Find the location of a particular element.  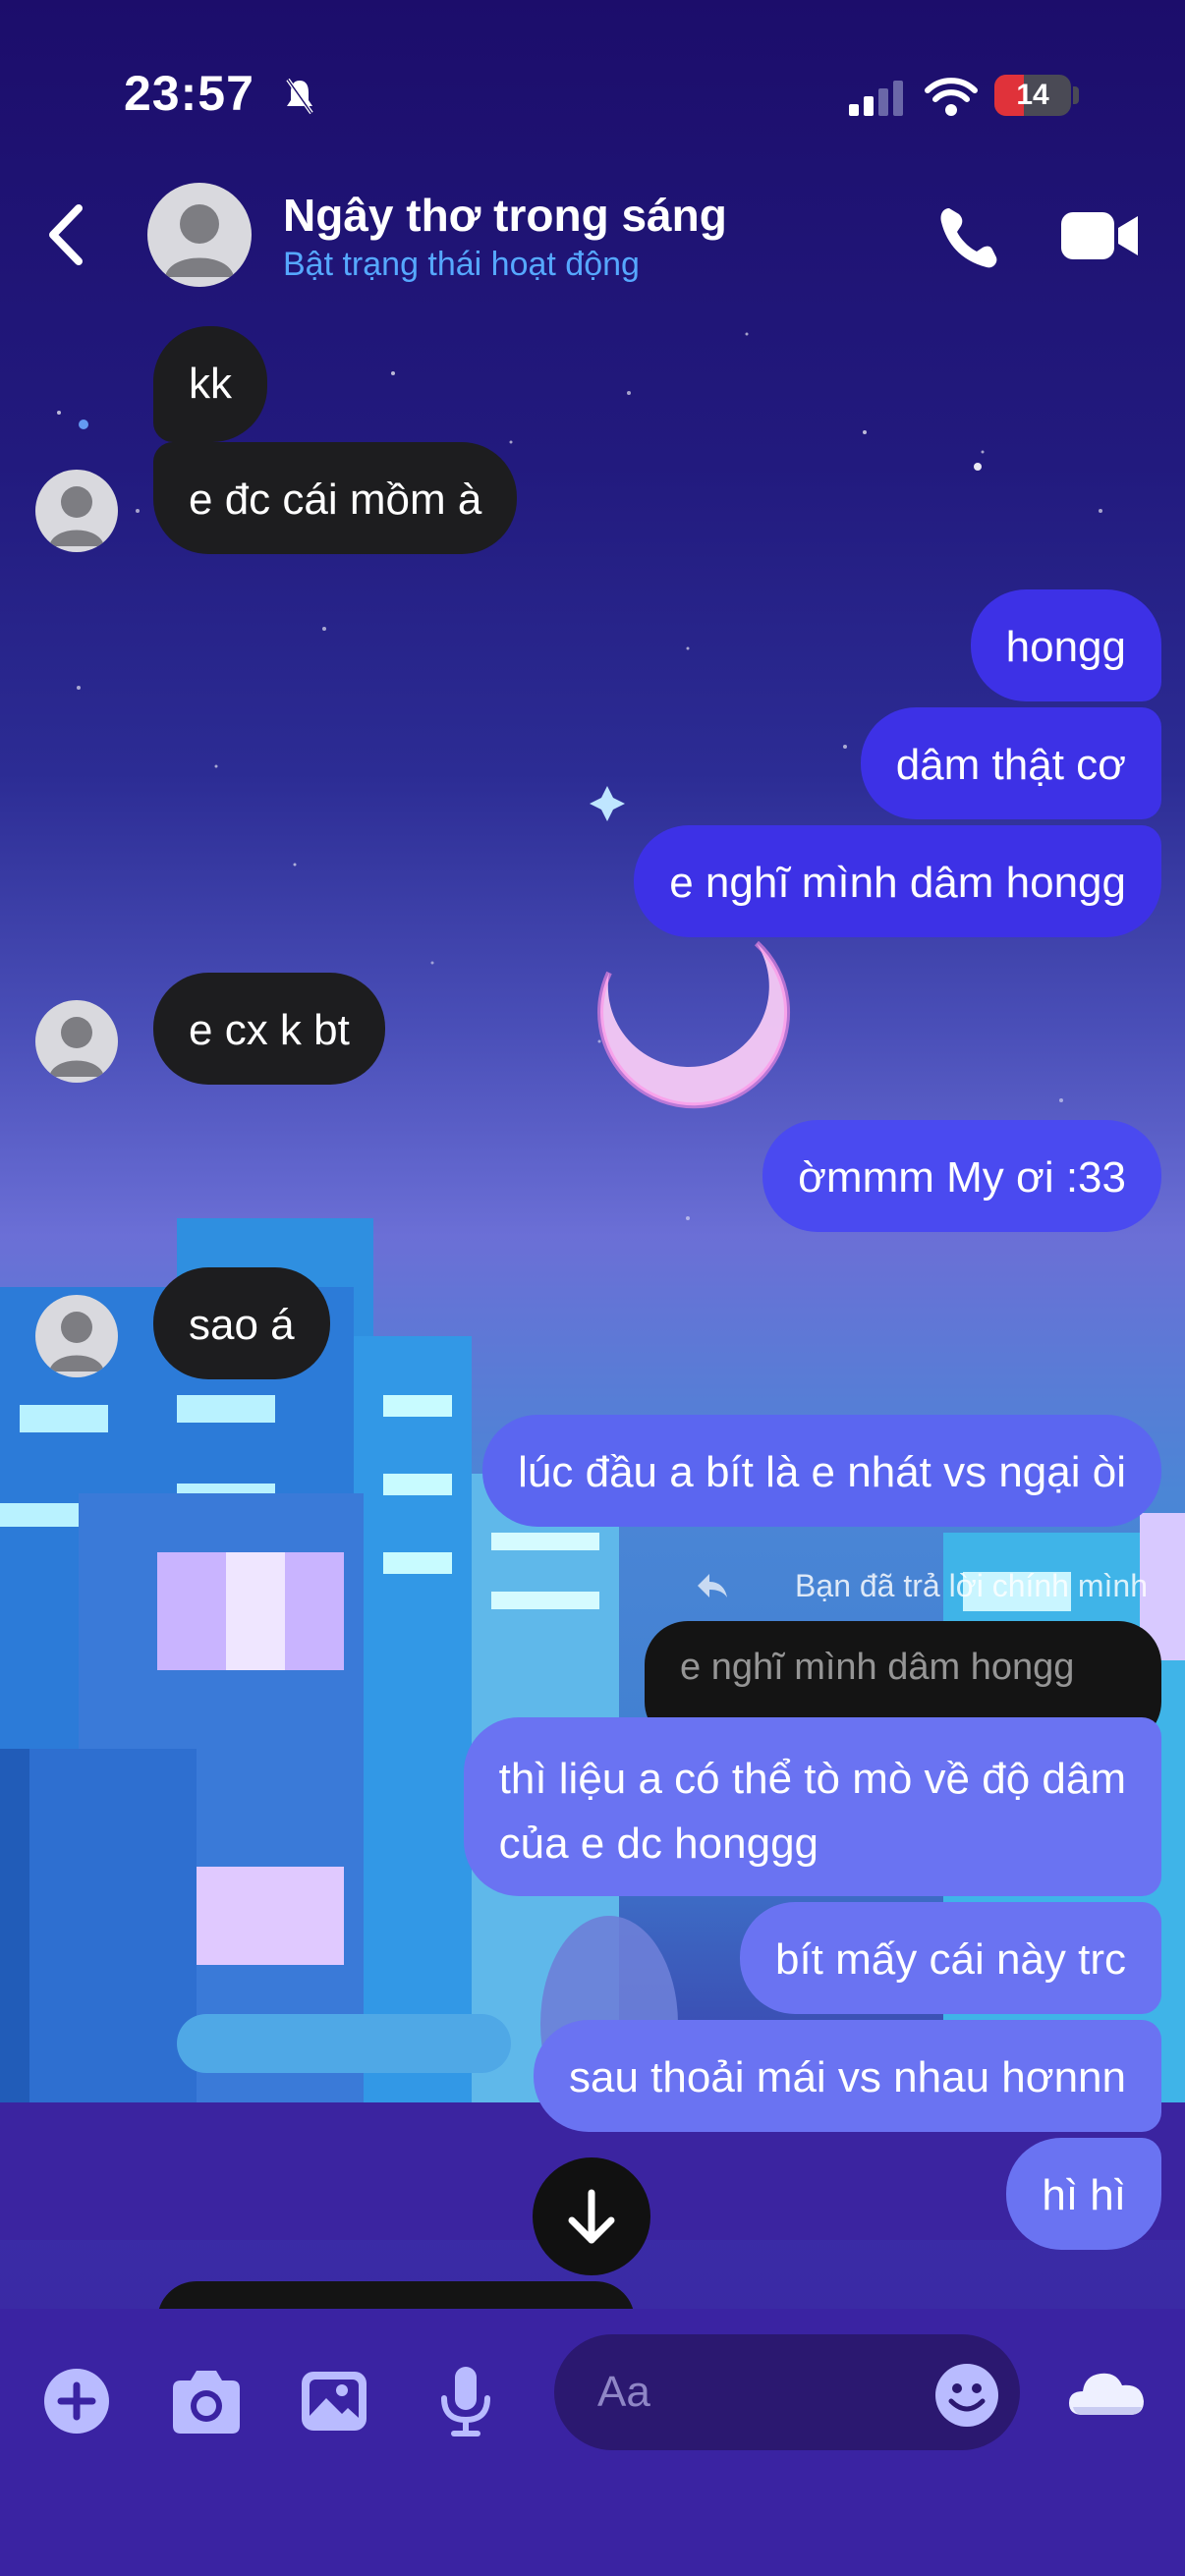

battery-indicator: 14 is located at coordinates (1033, 95).